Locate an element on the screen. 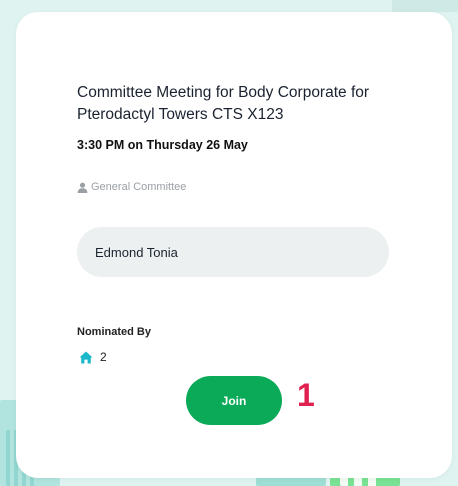 The width and height of the screenshot is (458, 486). candidate-name: Edmond Tonia is located at coordinates (136, 252).